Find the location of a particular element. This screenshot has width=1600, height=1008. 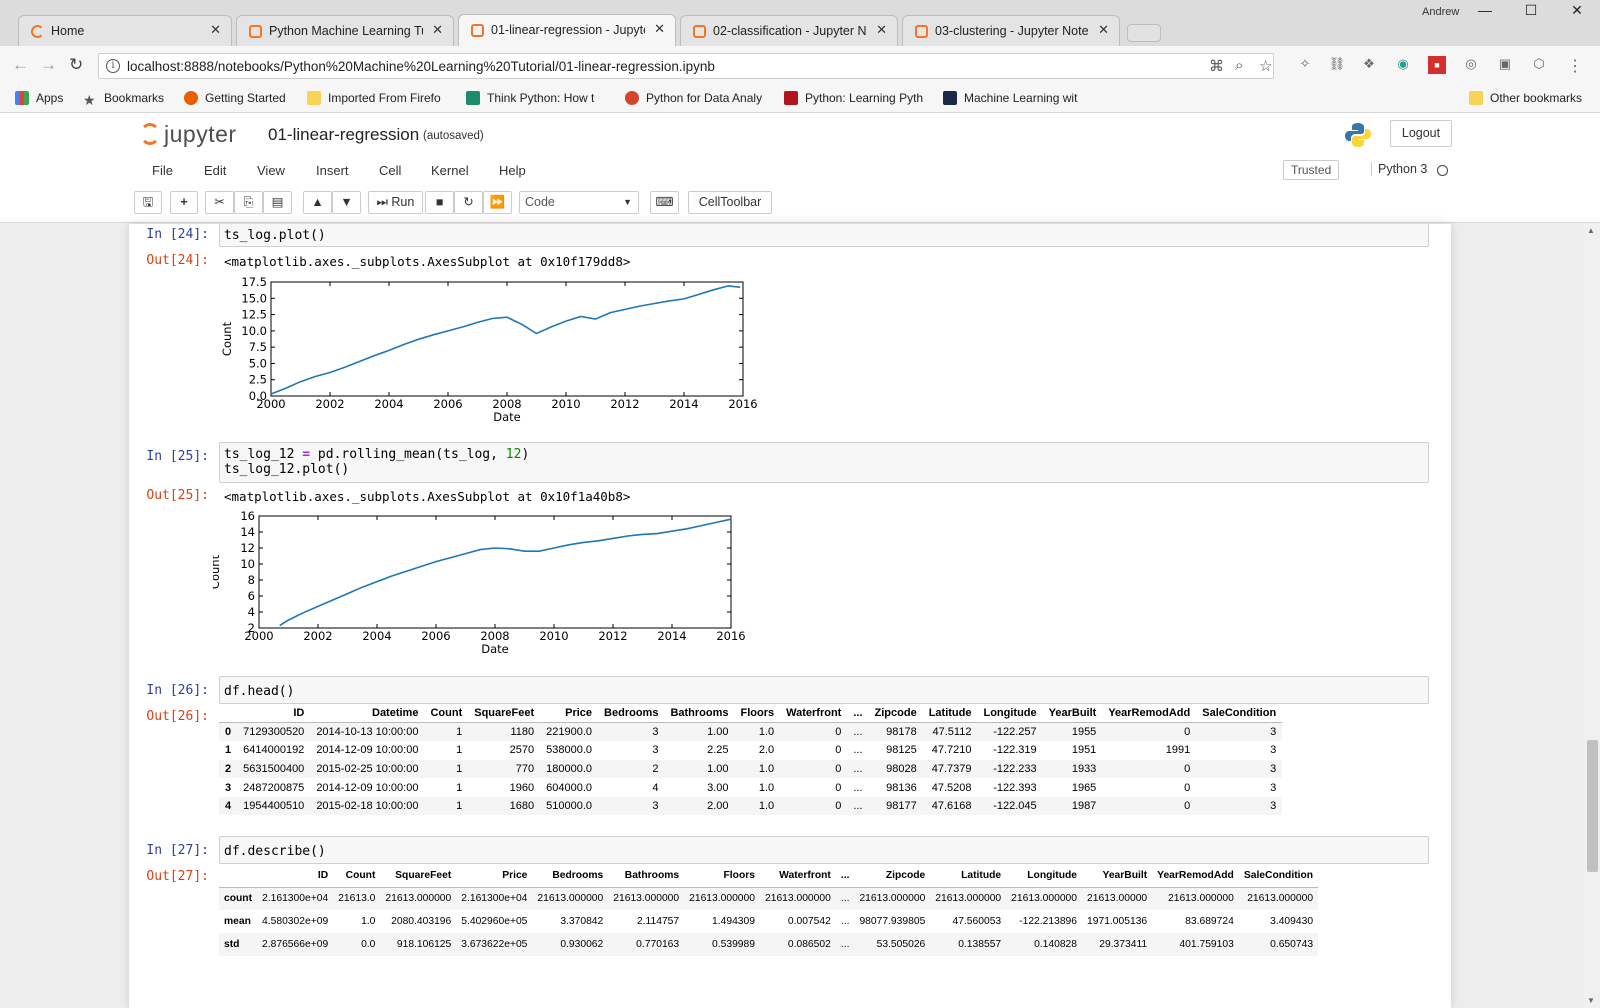

save-icon: 🖫 is located at coordinates (148, 202).